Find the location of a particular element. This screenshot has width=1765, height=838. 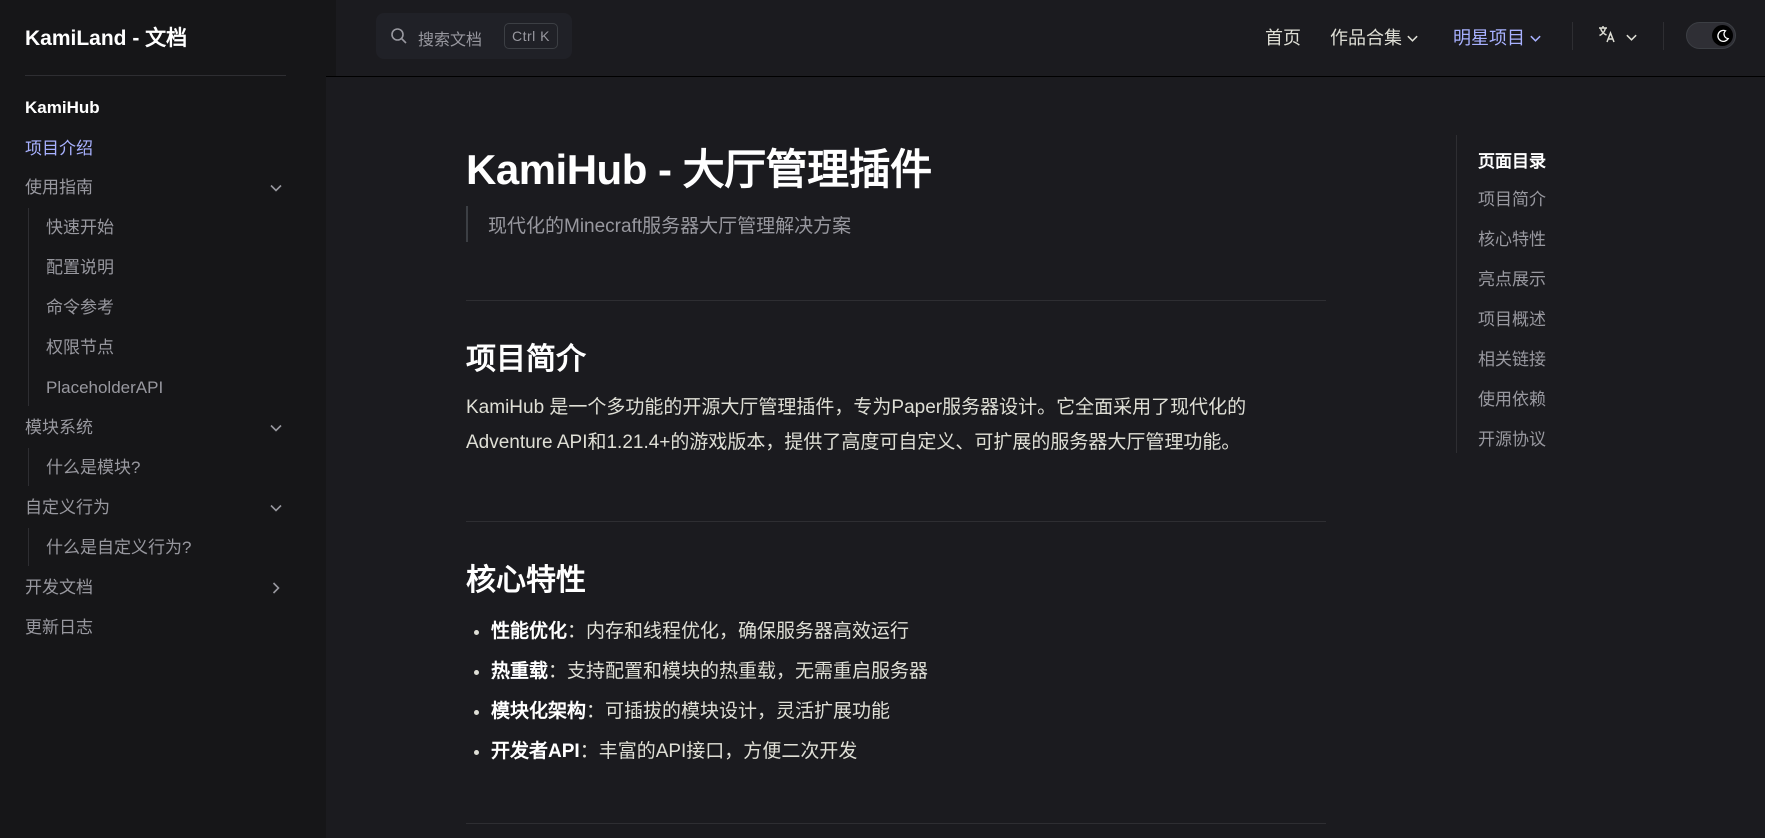

sidebar-item-intro: 项目介绍 is located at coordinates (155, 149).